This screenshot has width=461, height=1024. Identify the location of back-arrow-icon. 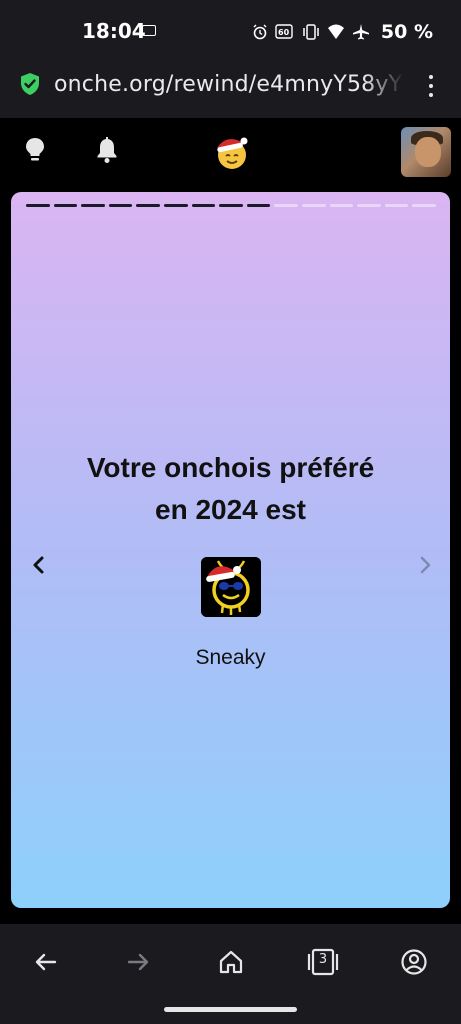
(46, 962).